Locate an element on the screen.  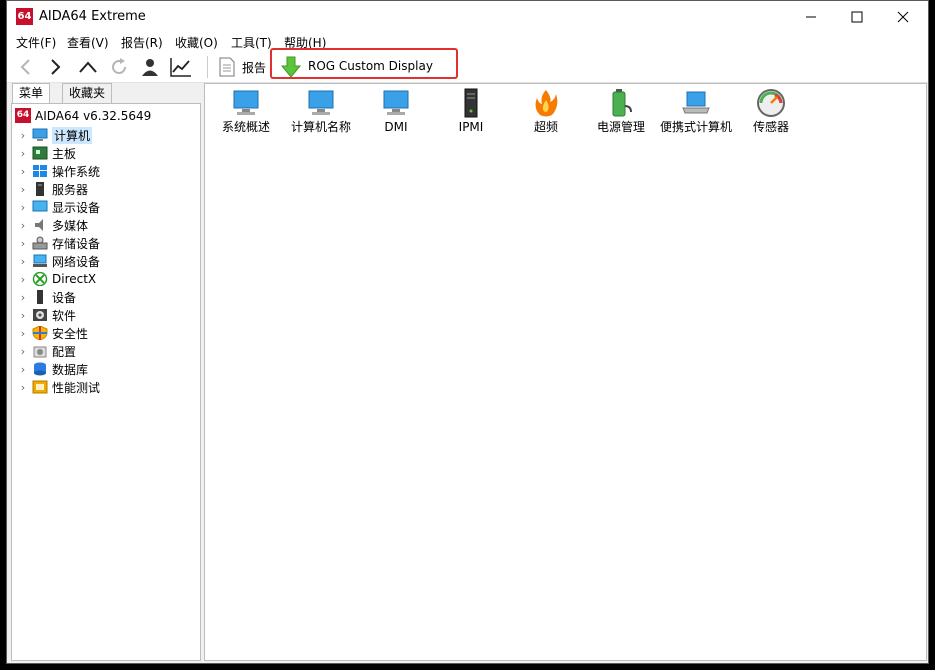
tree-item-benchmark: › 性能测试 is located at coordinates (58, 387).